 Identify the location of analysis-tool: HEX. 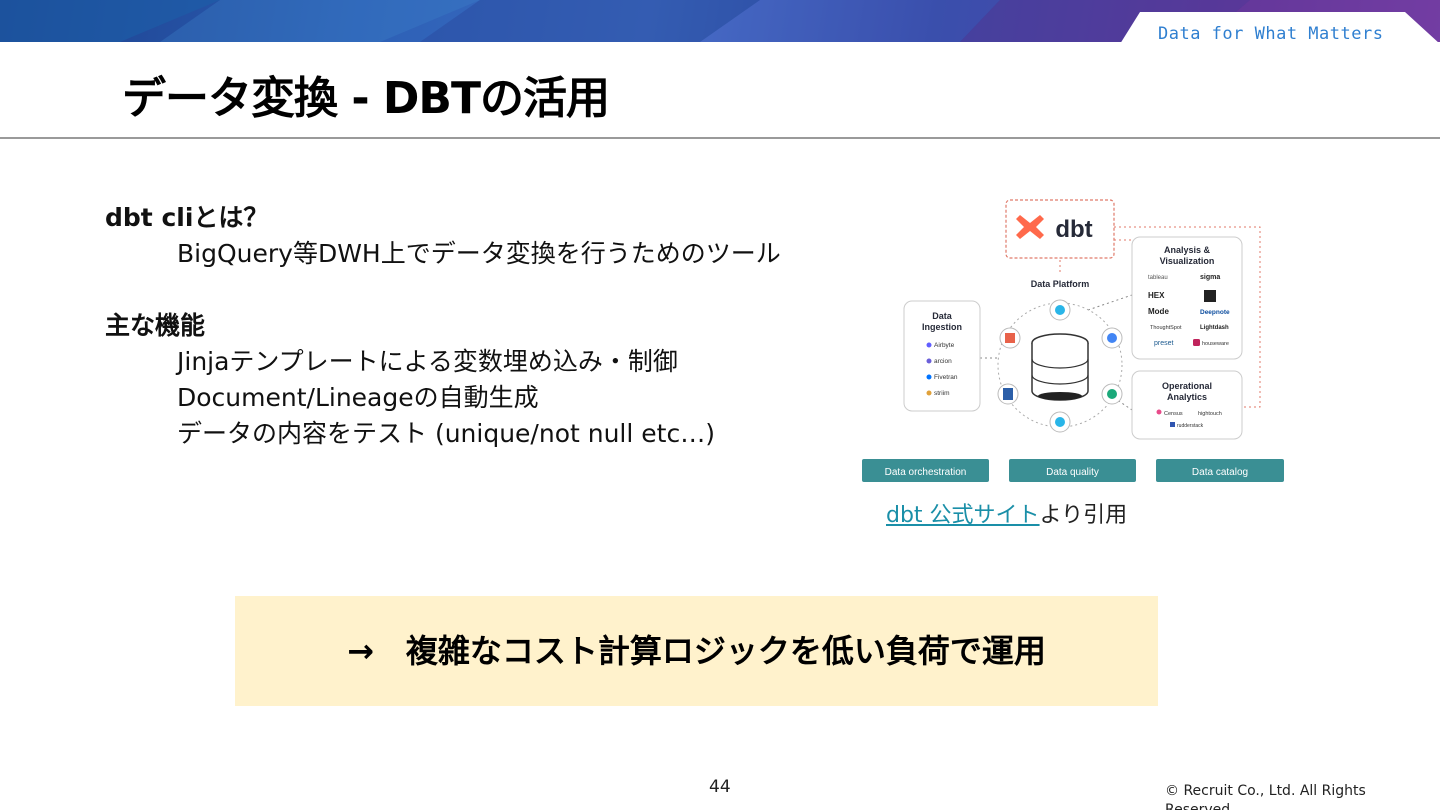
(1156, 295).